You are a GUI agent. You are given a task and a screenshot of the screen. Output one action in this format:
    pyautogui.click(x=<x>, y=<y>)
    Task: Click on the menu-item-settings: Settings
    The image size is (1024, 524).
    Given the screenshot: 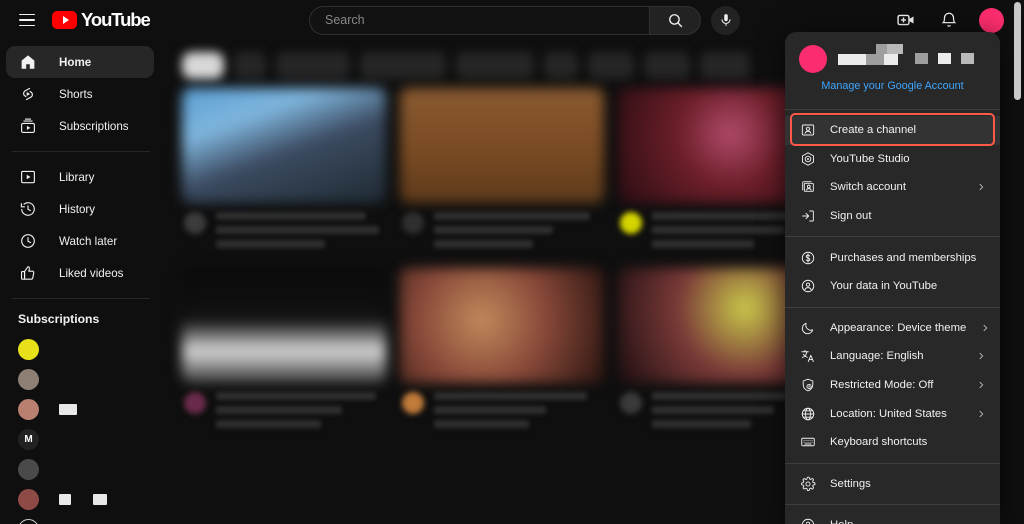 What is the action you would take?
    pyautogui.click(x=892, y=484)
    